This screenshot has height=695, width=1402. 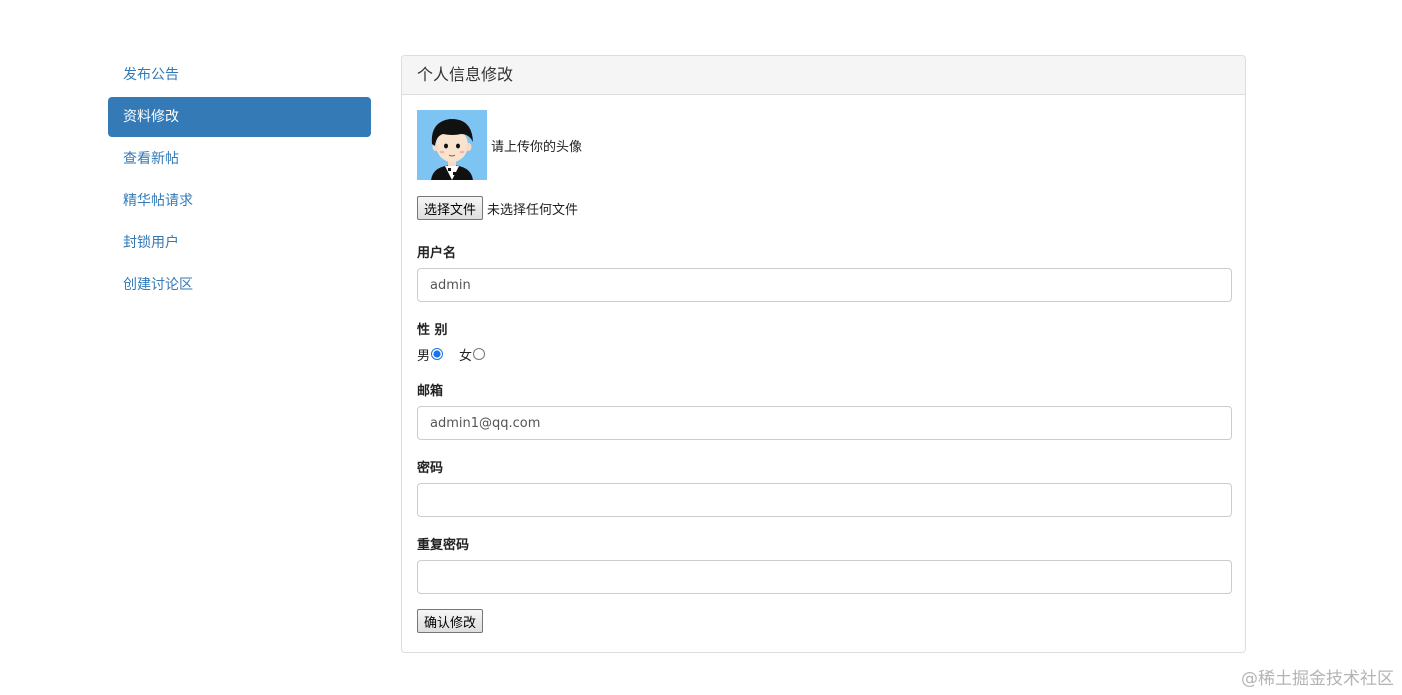 I want to click on password-repeat-label: 重复密码, so click(x=443, y=545).